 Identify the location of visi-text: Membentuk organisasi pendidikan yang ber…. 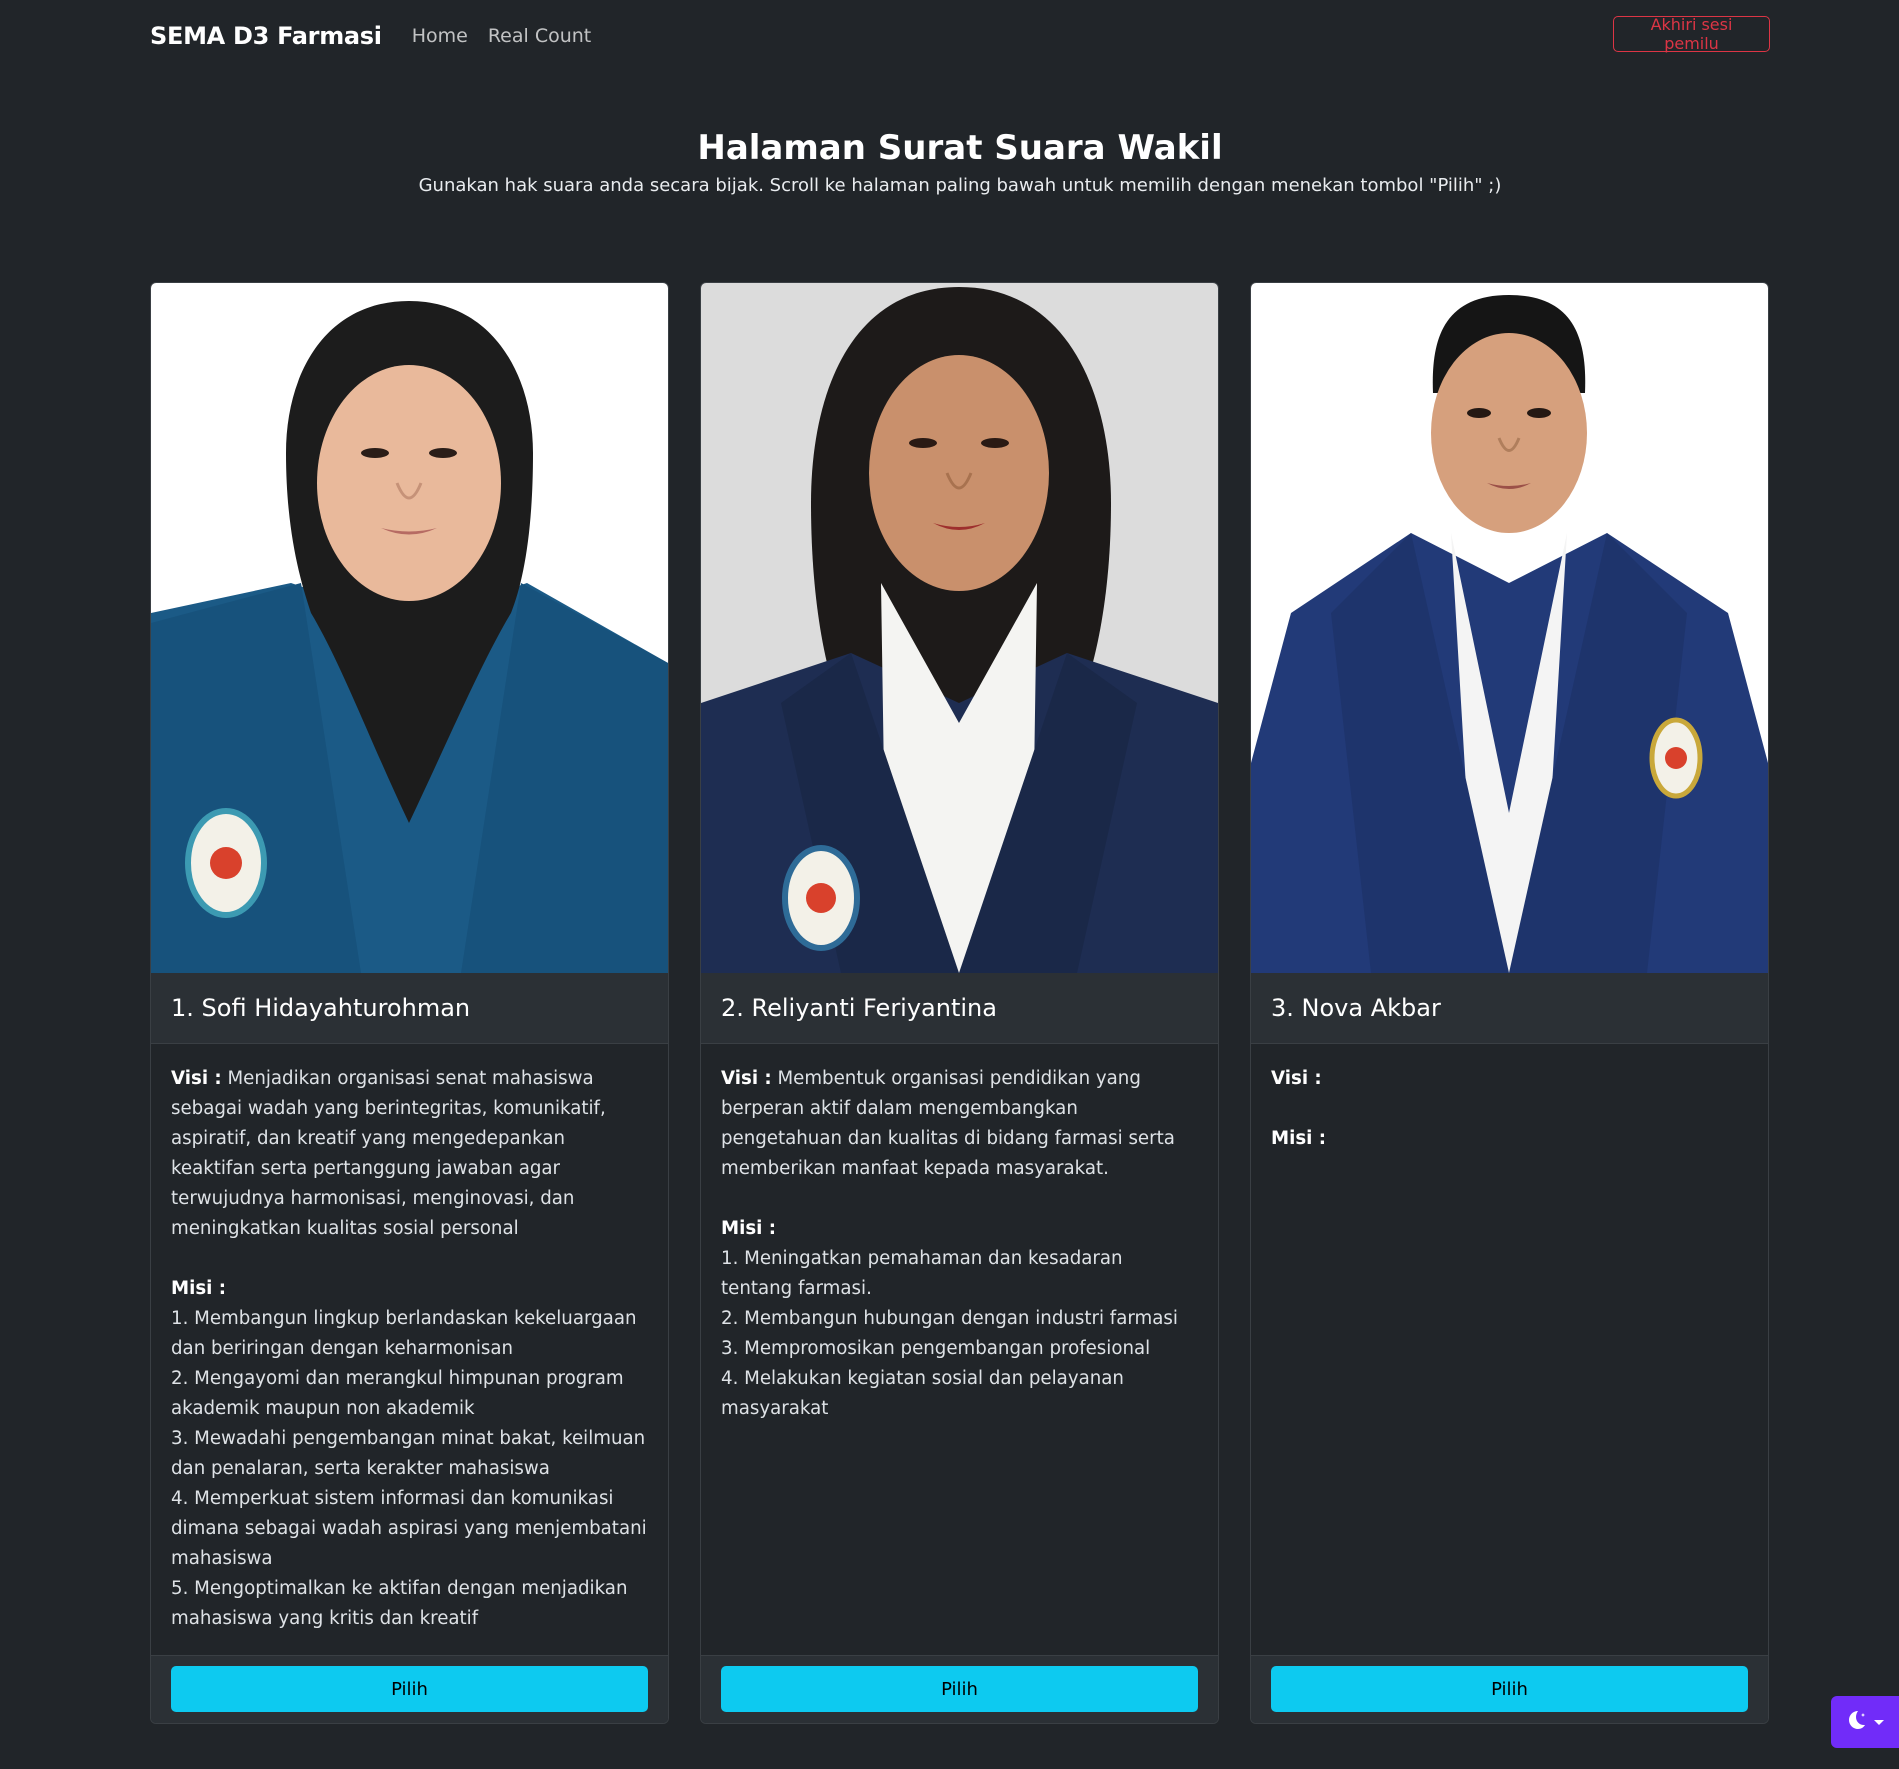
(948, 1123).